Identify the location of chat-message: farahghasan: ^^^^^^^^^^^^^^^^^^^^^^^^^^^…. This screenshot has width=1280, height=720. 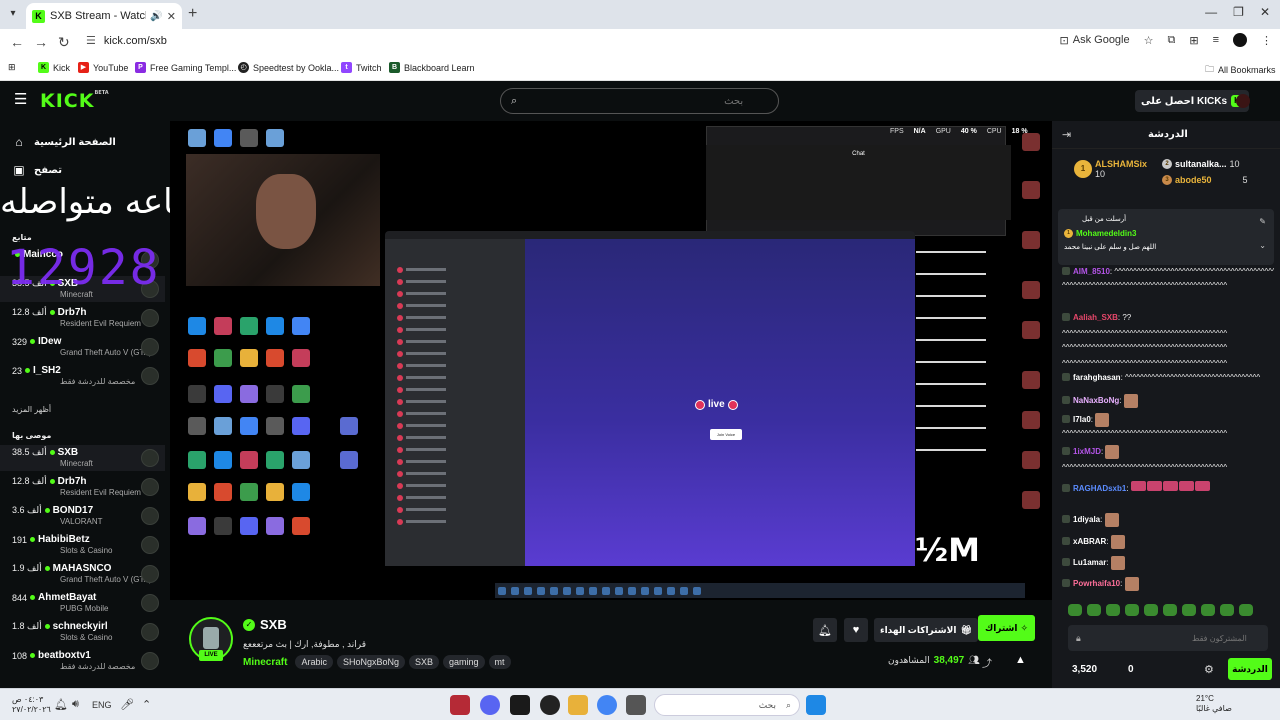
(1168, 378).